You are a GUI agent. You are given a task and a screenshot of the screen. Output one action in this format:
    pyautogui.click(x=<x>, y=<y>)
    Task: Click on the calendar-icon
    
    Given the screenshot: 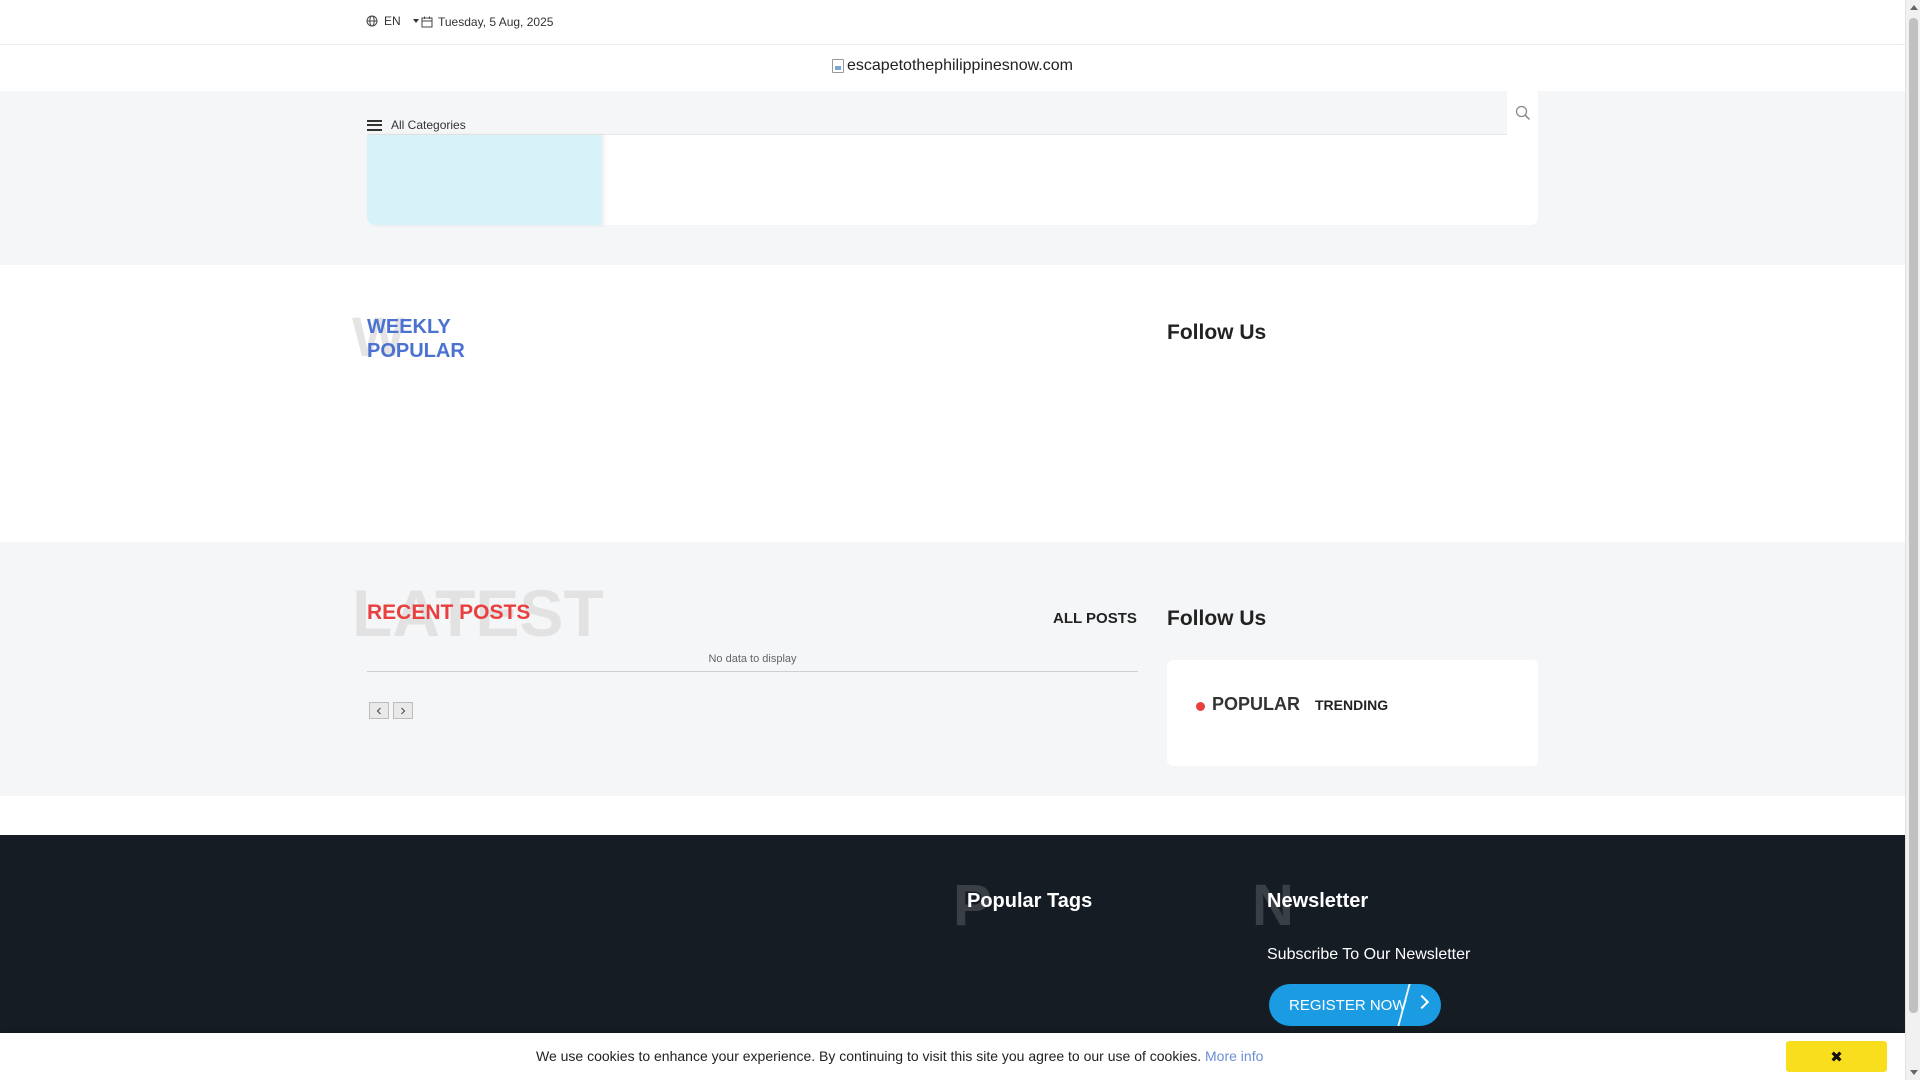 What is the action you would take?
    pyautogui.click(x=427, y=22)
    